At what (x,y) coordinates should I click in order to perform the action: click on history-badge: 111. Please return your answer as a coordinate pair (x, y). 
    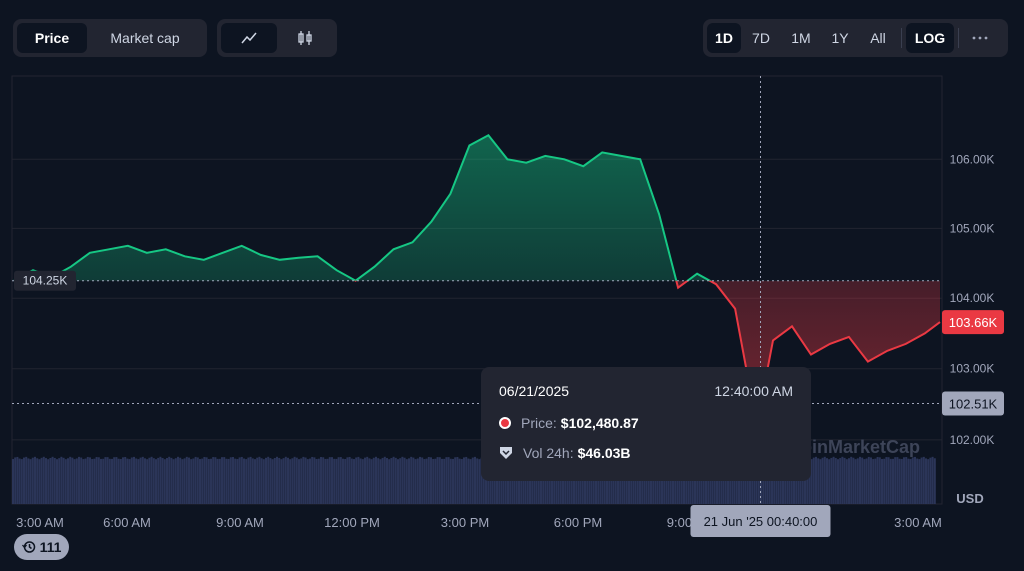
    Looking at the image, I should click on (41, 547).